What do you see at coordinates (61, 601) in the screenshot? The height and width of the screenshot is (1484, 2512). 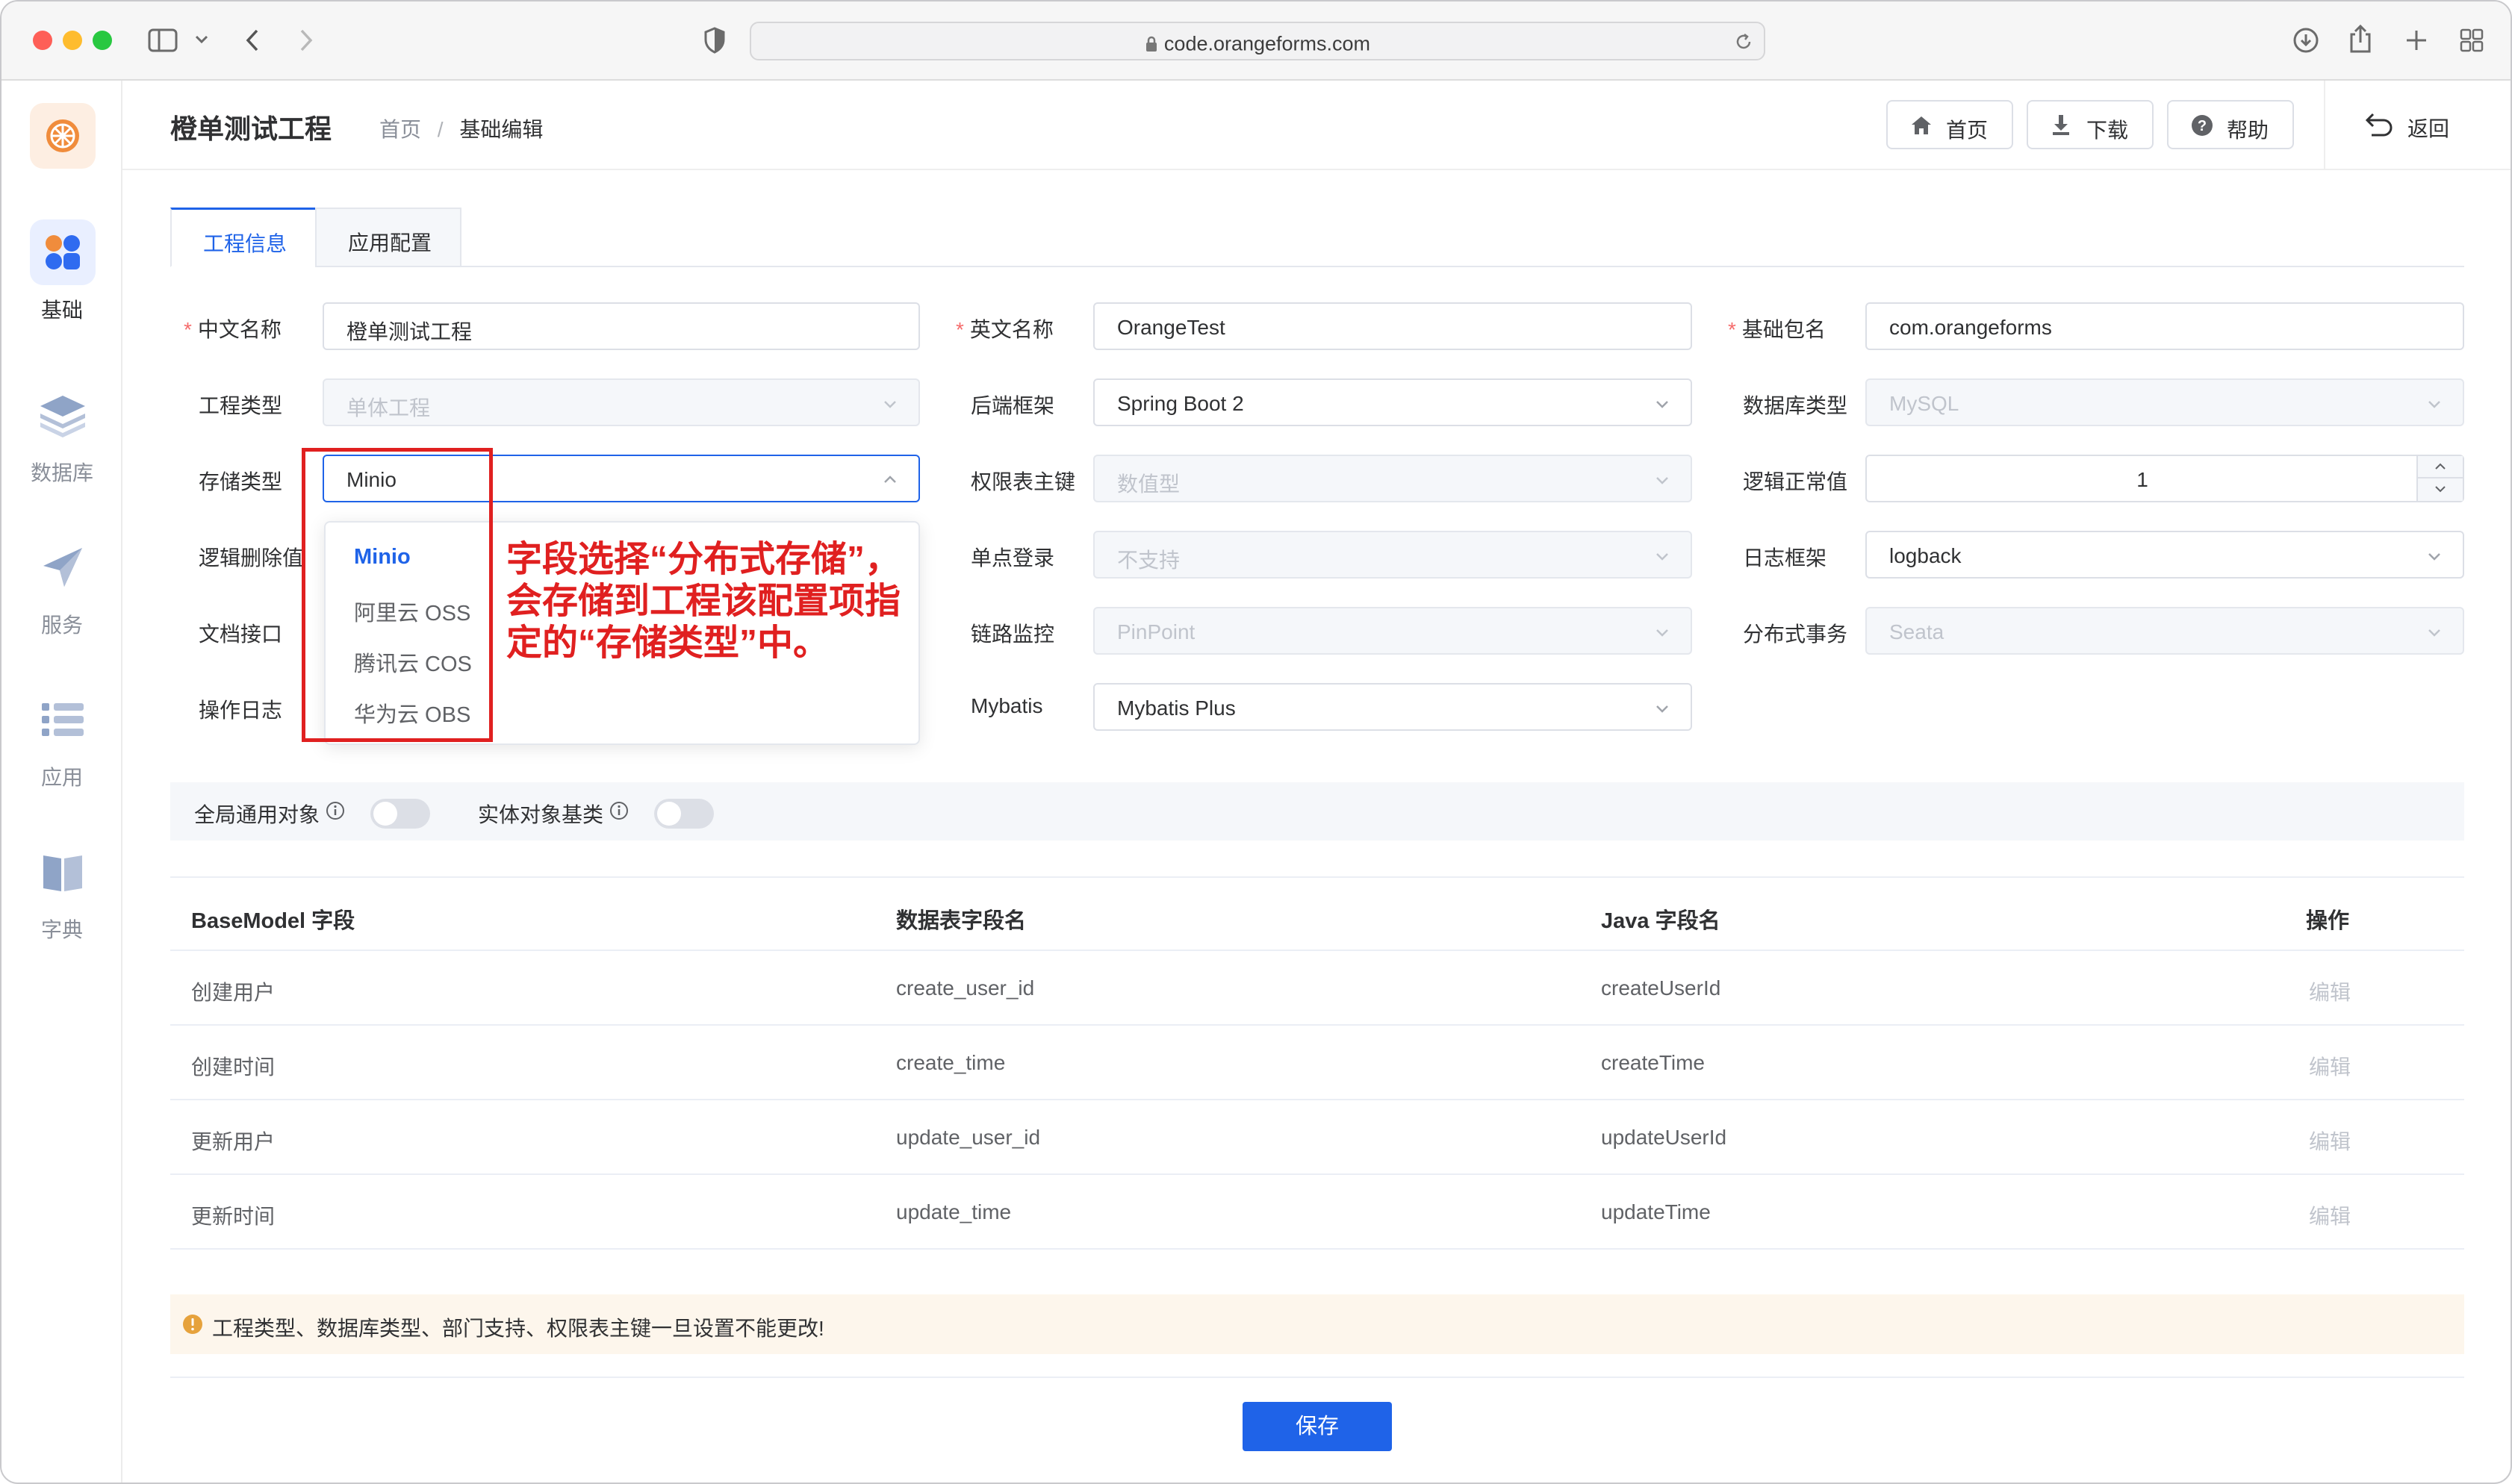 I see `sidebar-item-service: 服务` at bounding box center [61, 601].